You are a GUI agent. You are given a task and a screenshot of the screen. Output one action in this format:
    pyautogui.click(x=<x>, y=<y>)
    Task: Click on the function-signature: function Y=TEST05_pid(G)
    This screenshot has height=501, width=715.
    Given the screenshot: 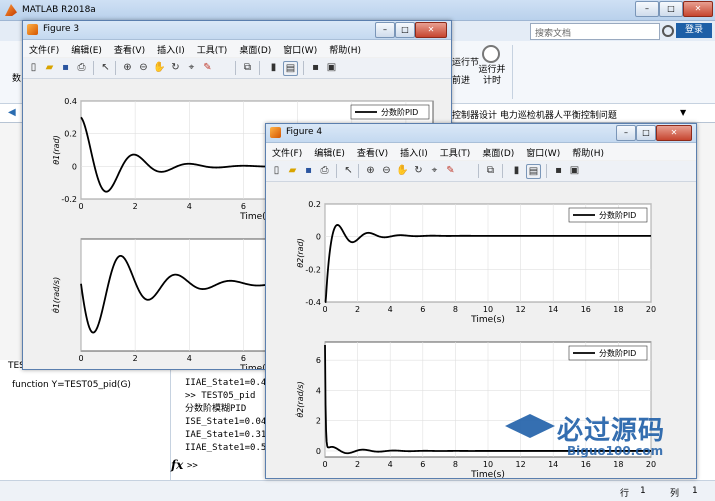 What is the action you would take?
    pyautogui.click(x=71, y=385)
    